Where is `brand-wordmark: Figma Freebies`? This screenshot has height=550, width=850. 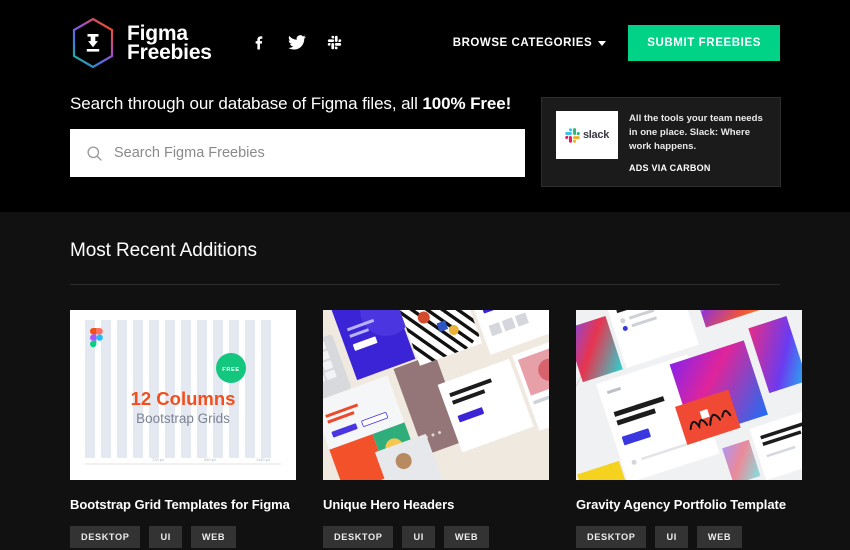
brand-wordmark: Figma Freebies is located at coordinates (169, 43).